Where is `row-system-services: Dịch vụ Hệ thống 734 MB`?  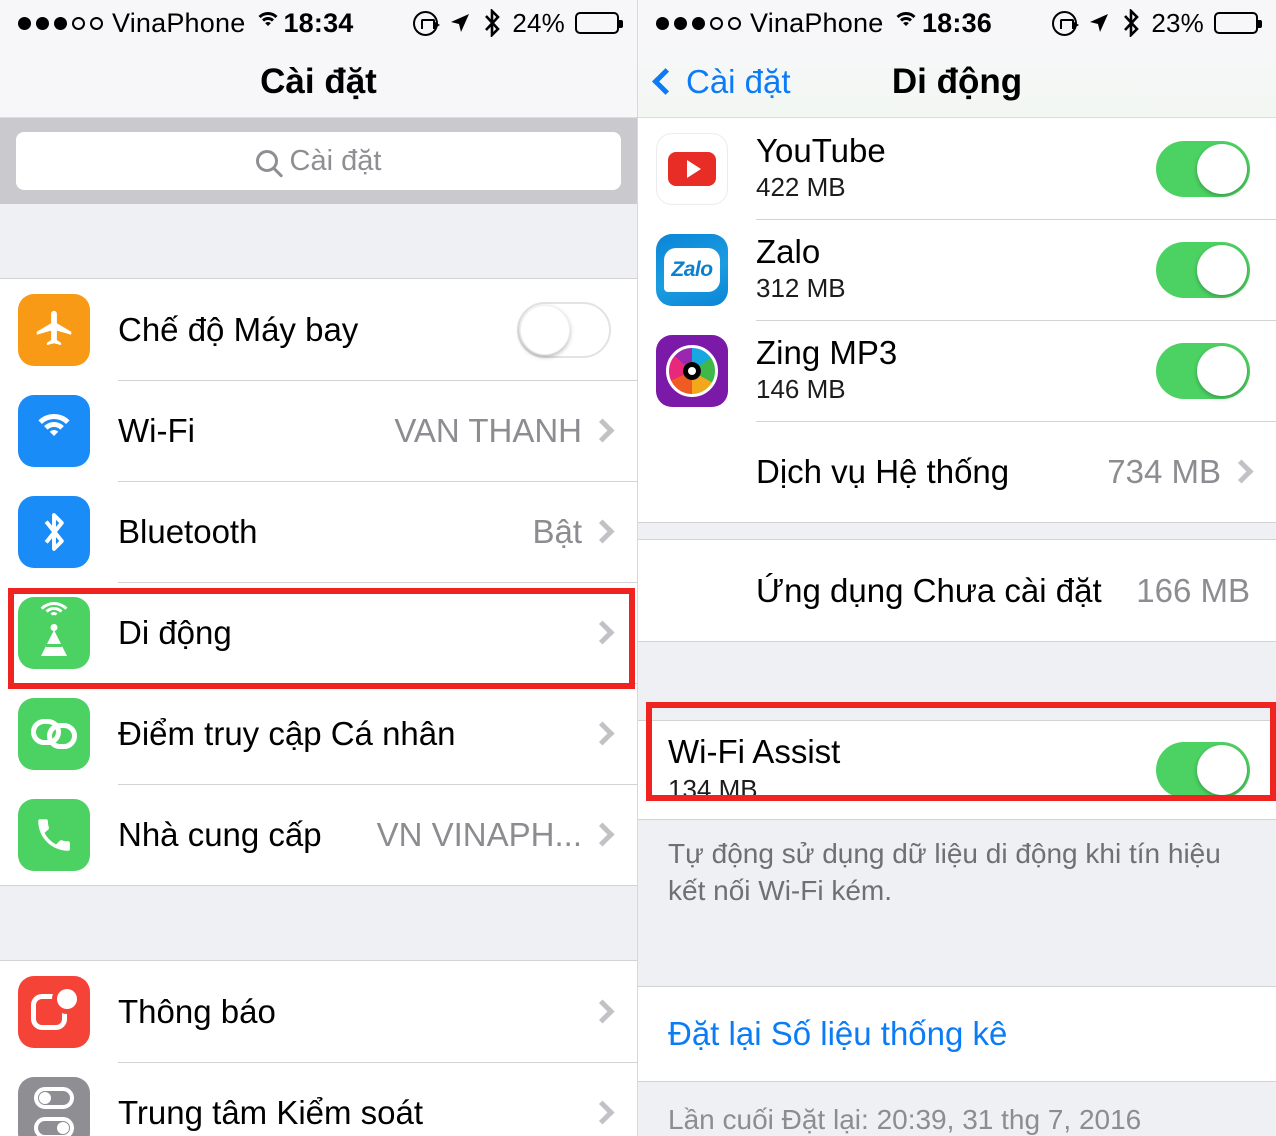 row-system-services: Dịch vụ Hệ thống 734 MB is located at coordinates (957, 471).